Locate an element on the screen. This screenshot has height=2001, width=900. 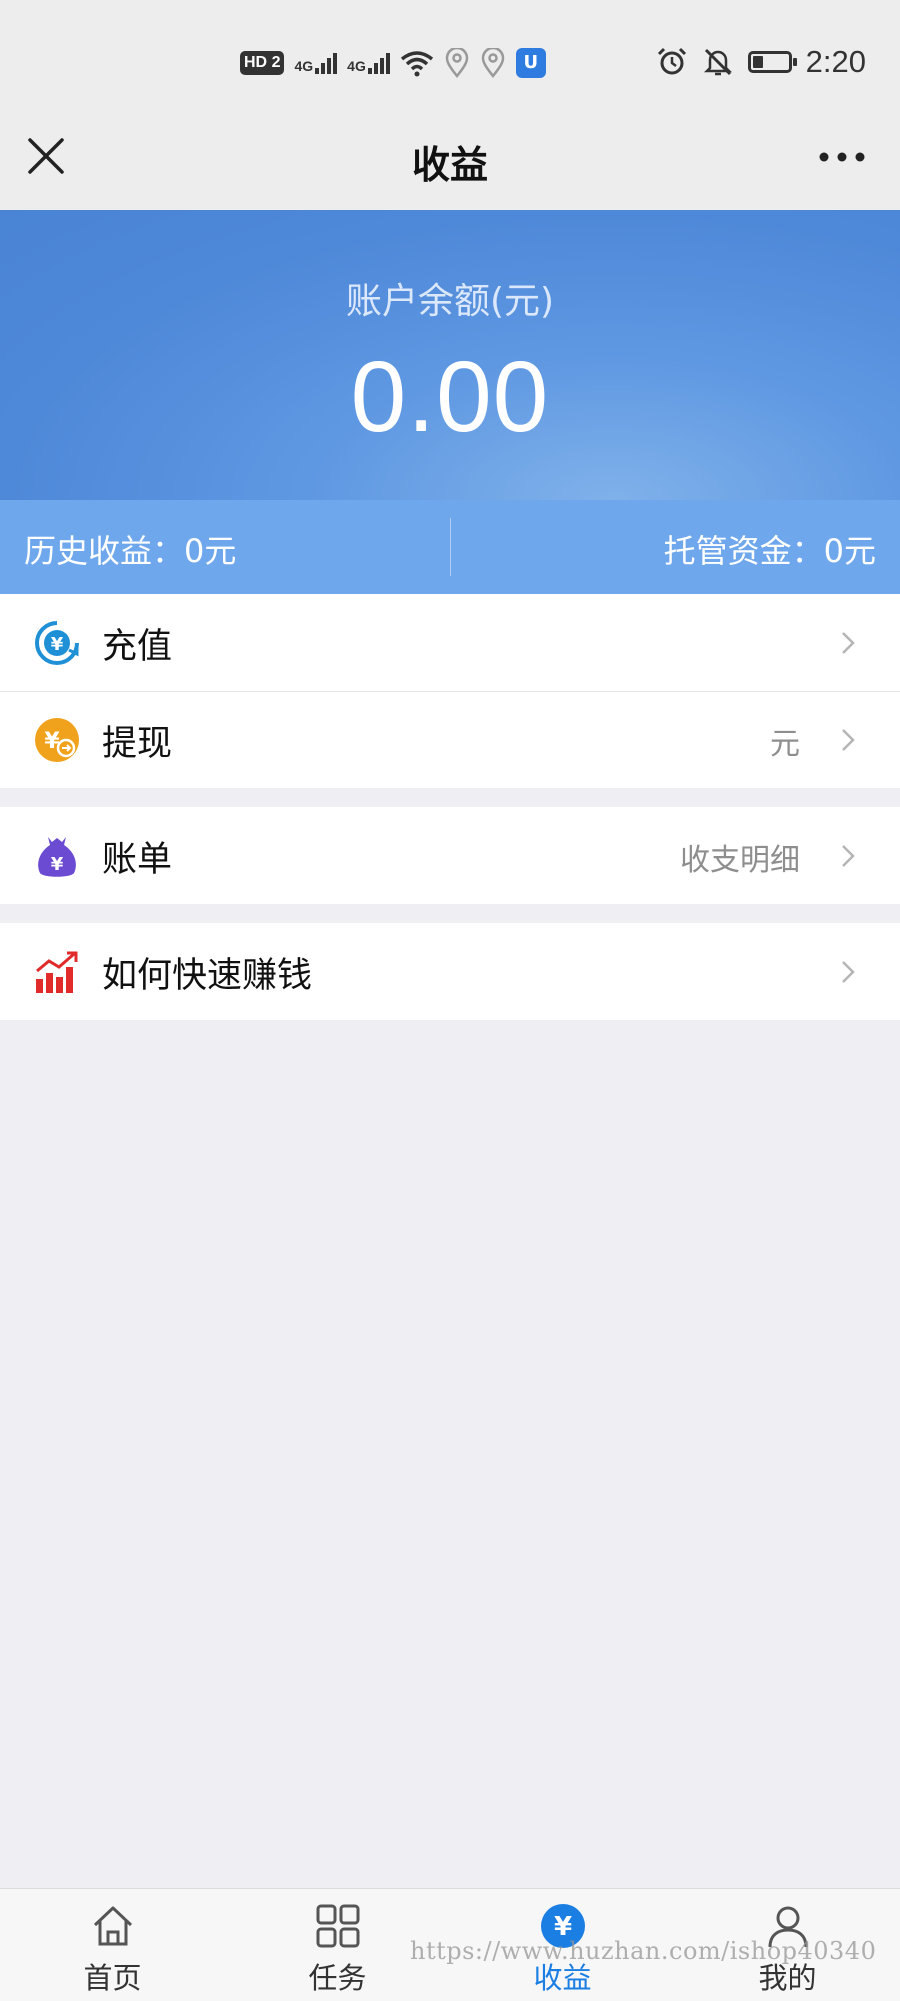
home-icon is located at coordinates (113, 1926).